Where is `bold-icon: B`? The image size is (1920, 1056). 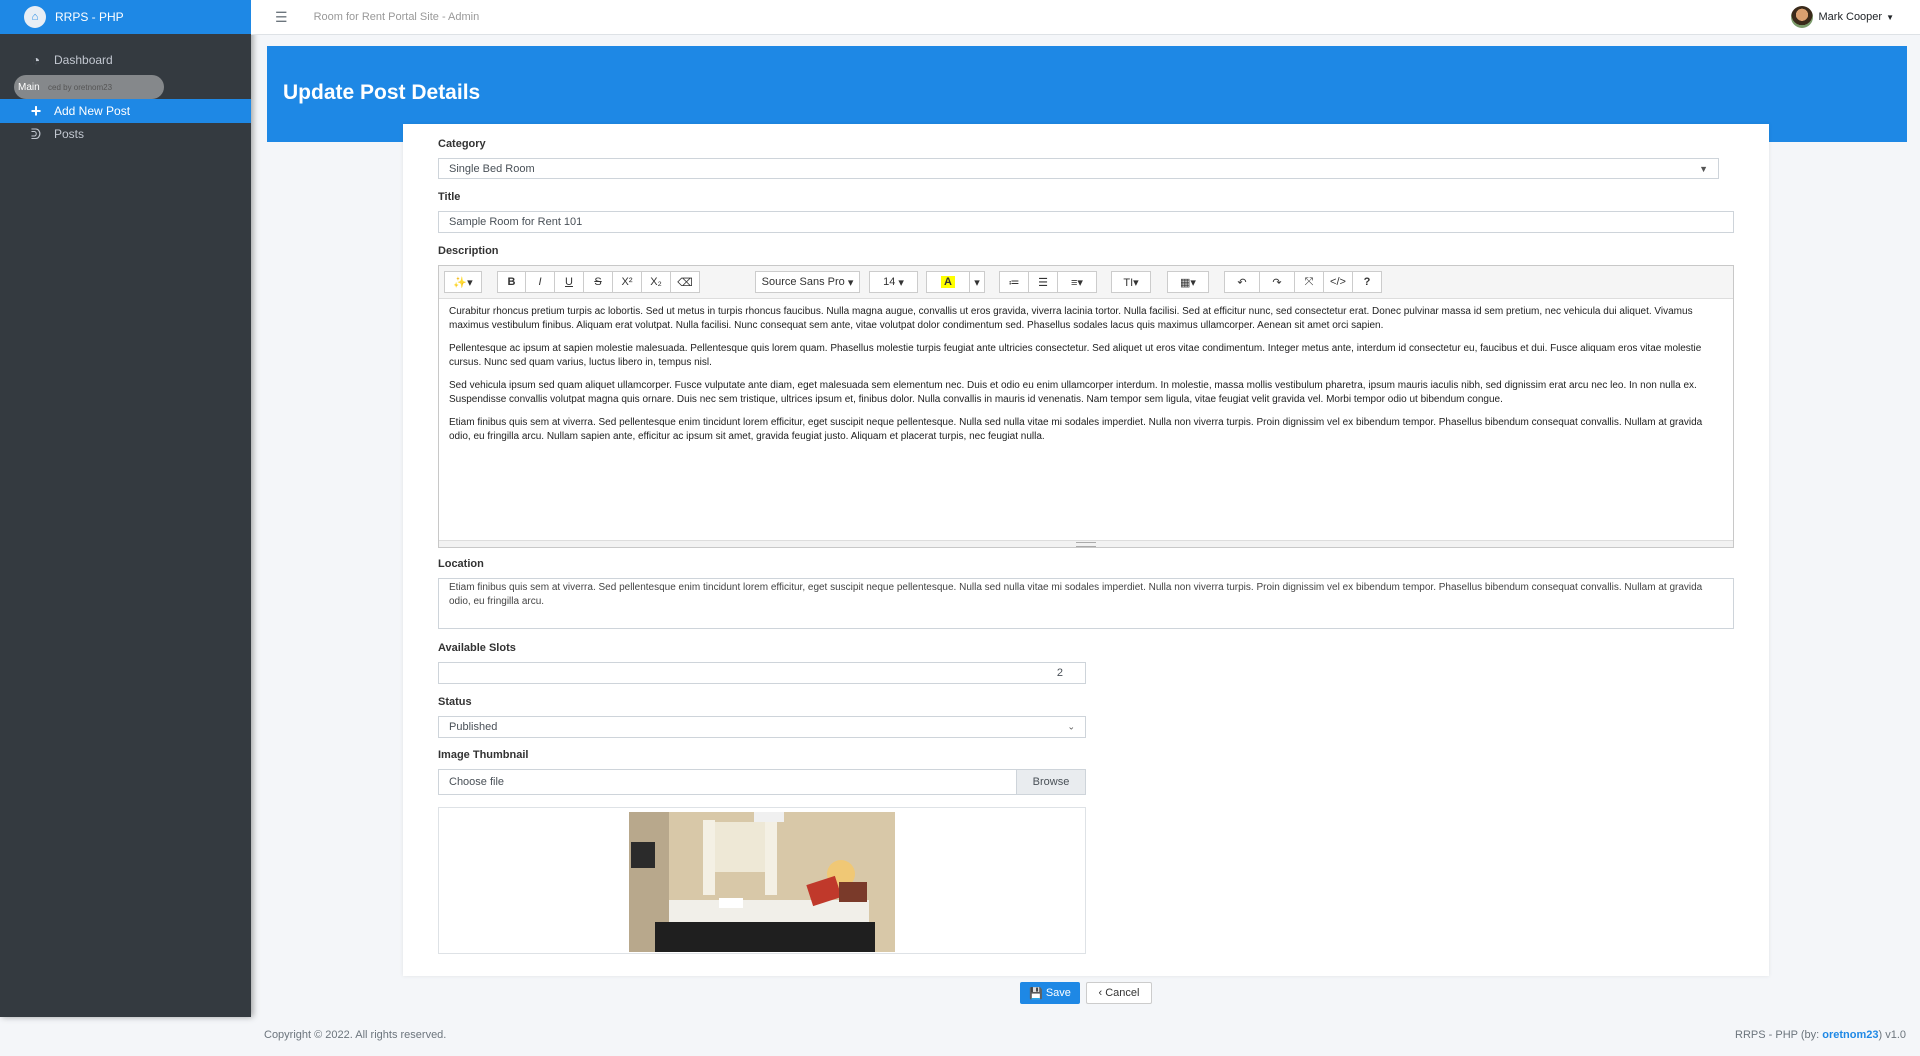
bold-icon: B is located at coordinates (511, 282).